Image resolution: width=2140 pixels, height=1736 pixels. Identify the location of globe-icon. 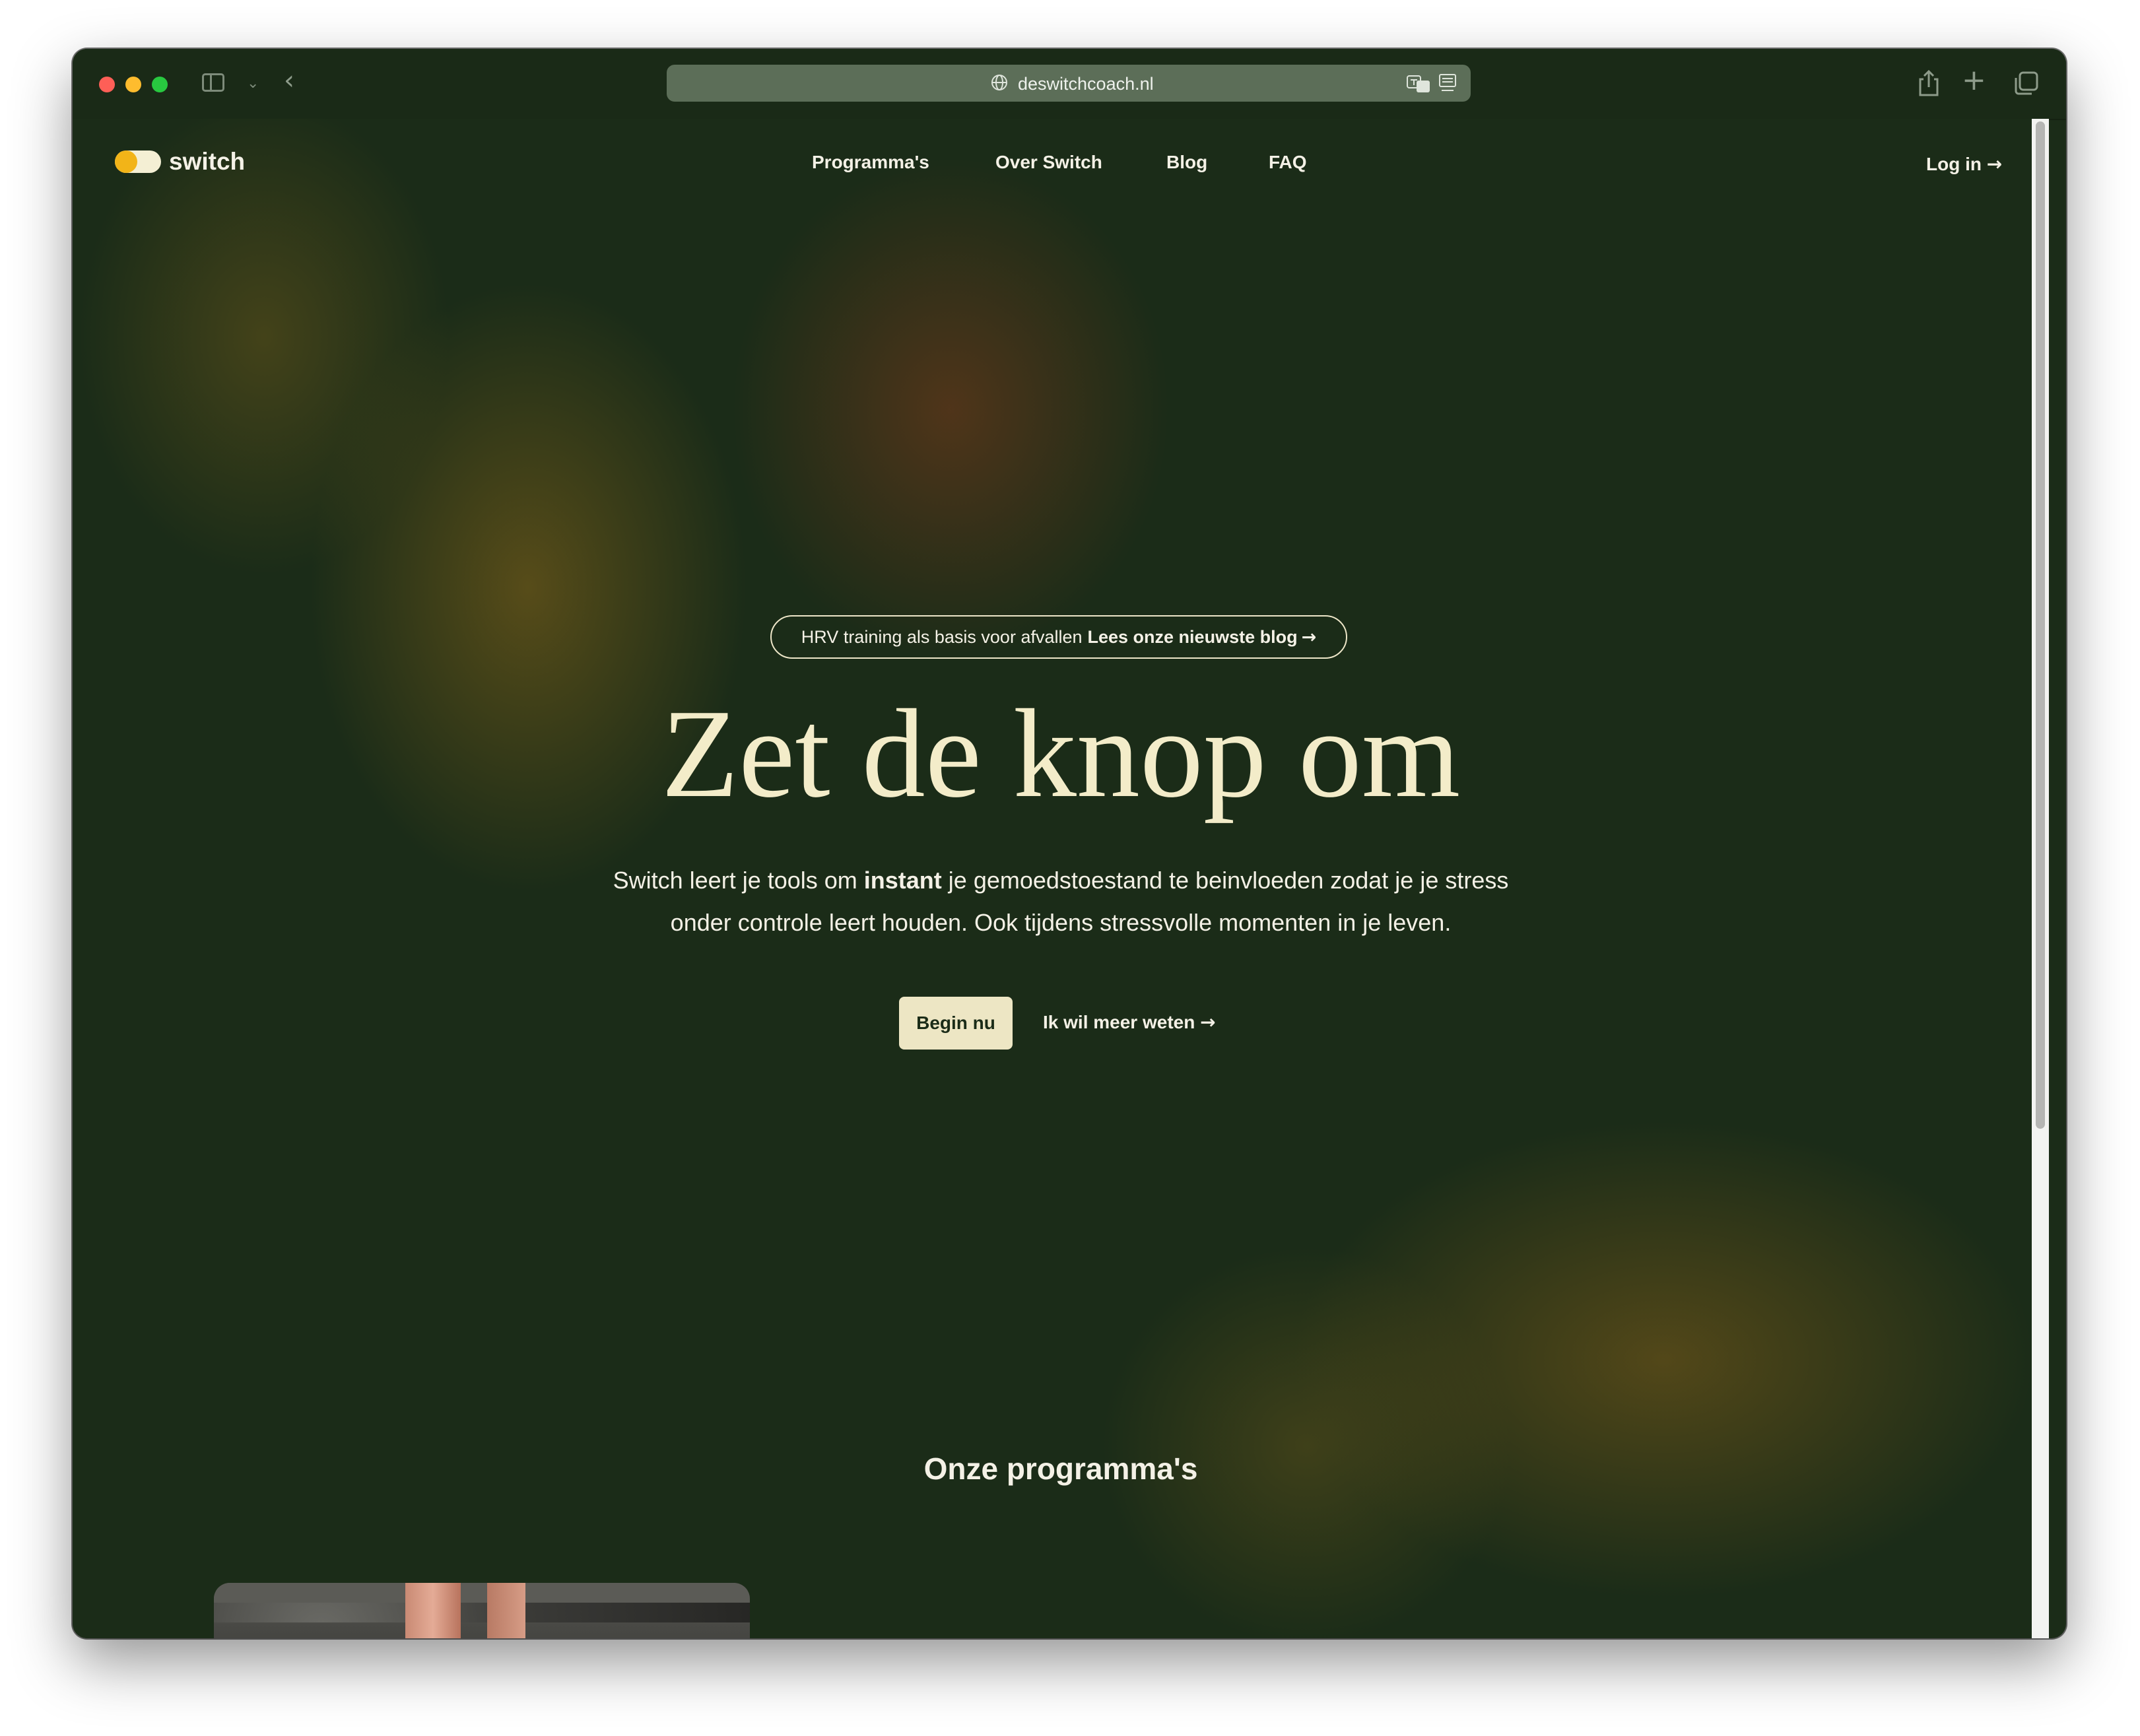
(999, 82).